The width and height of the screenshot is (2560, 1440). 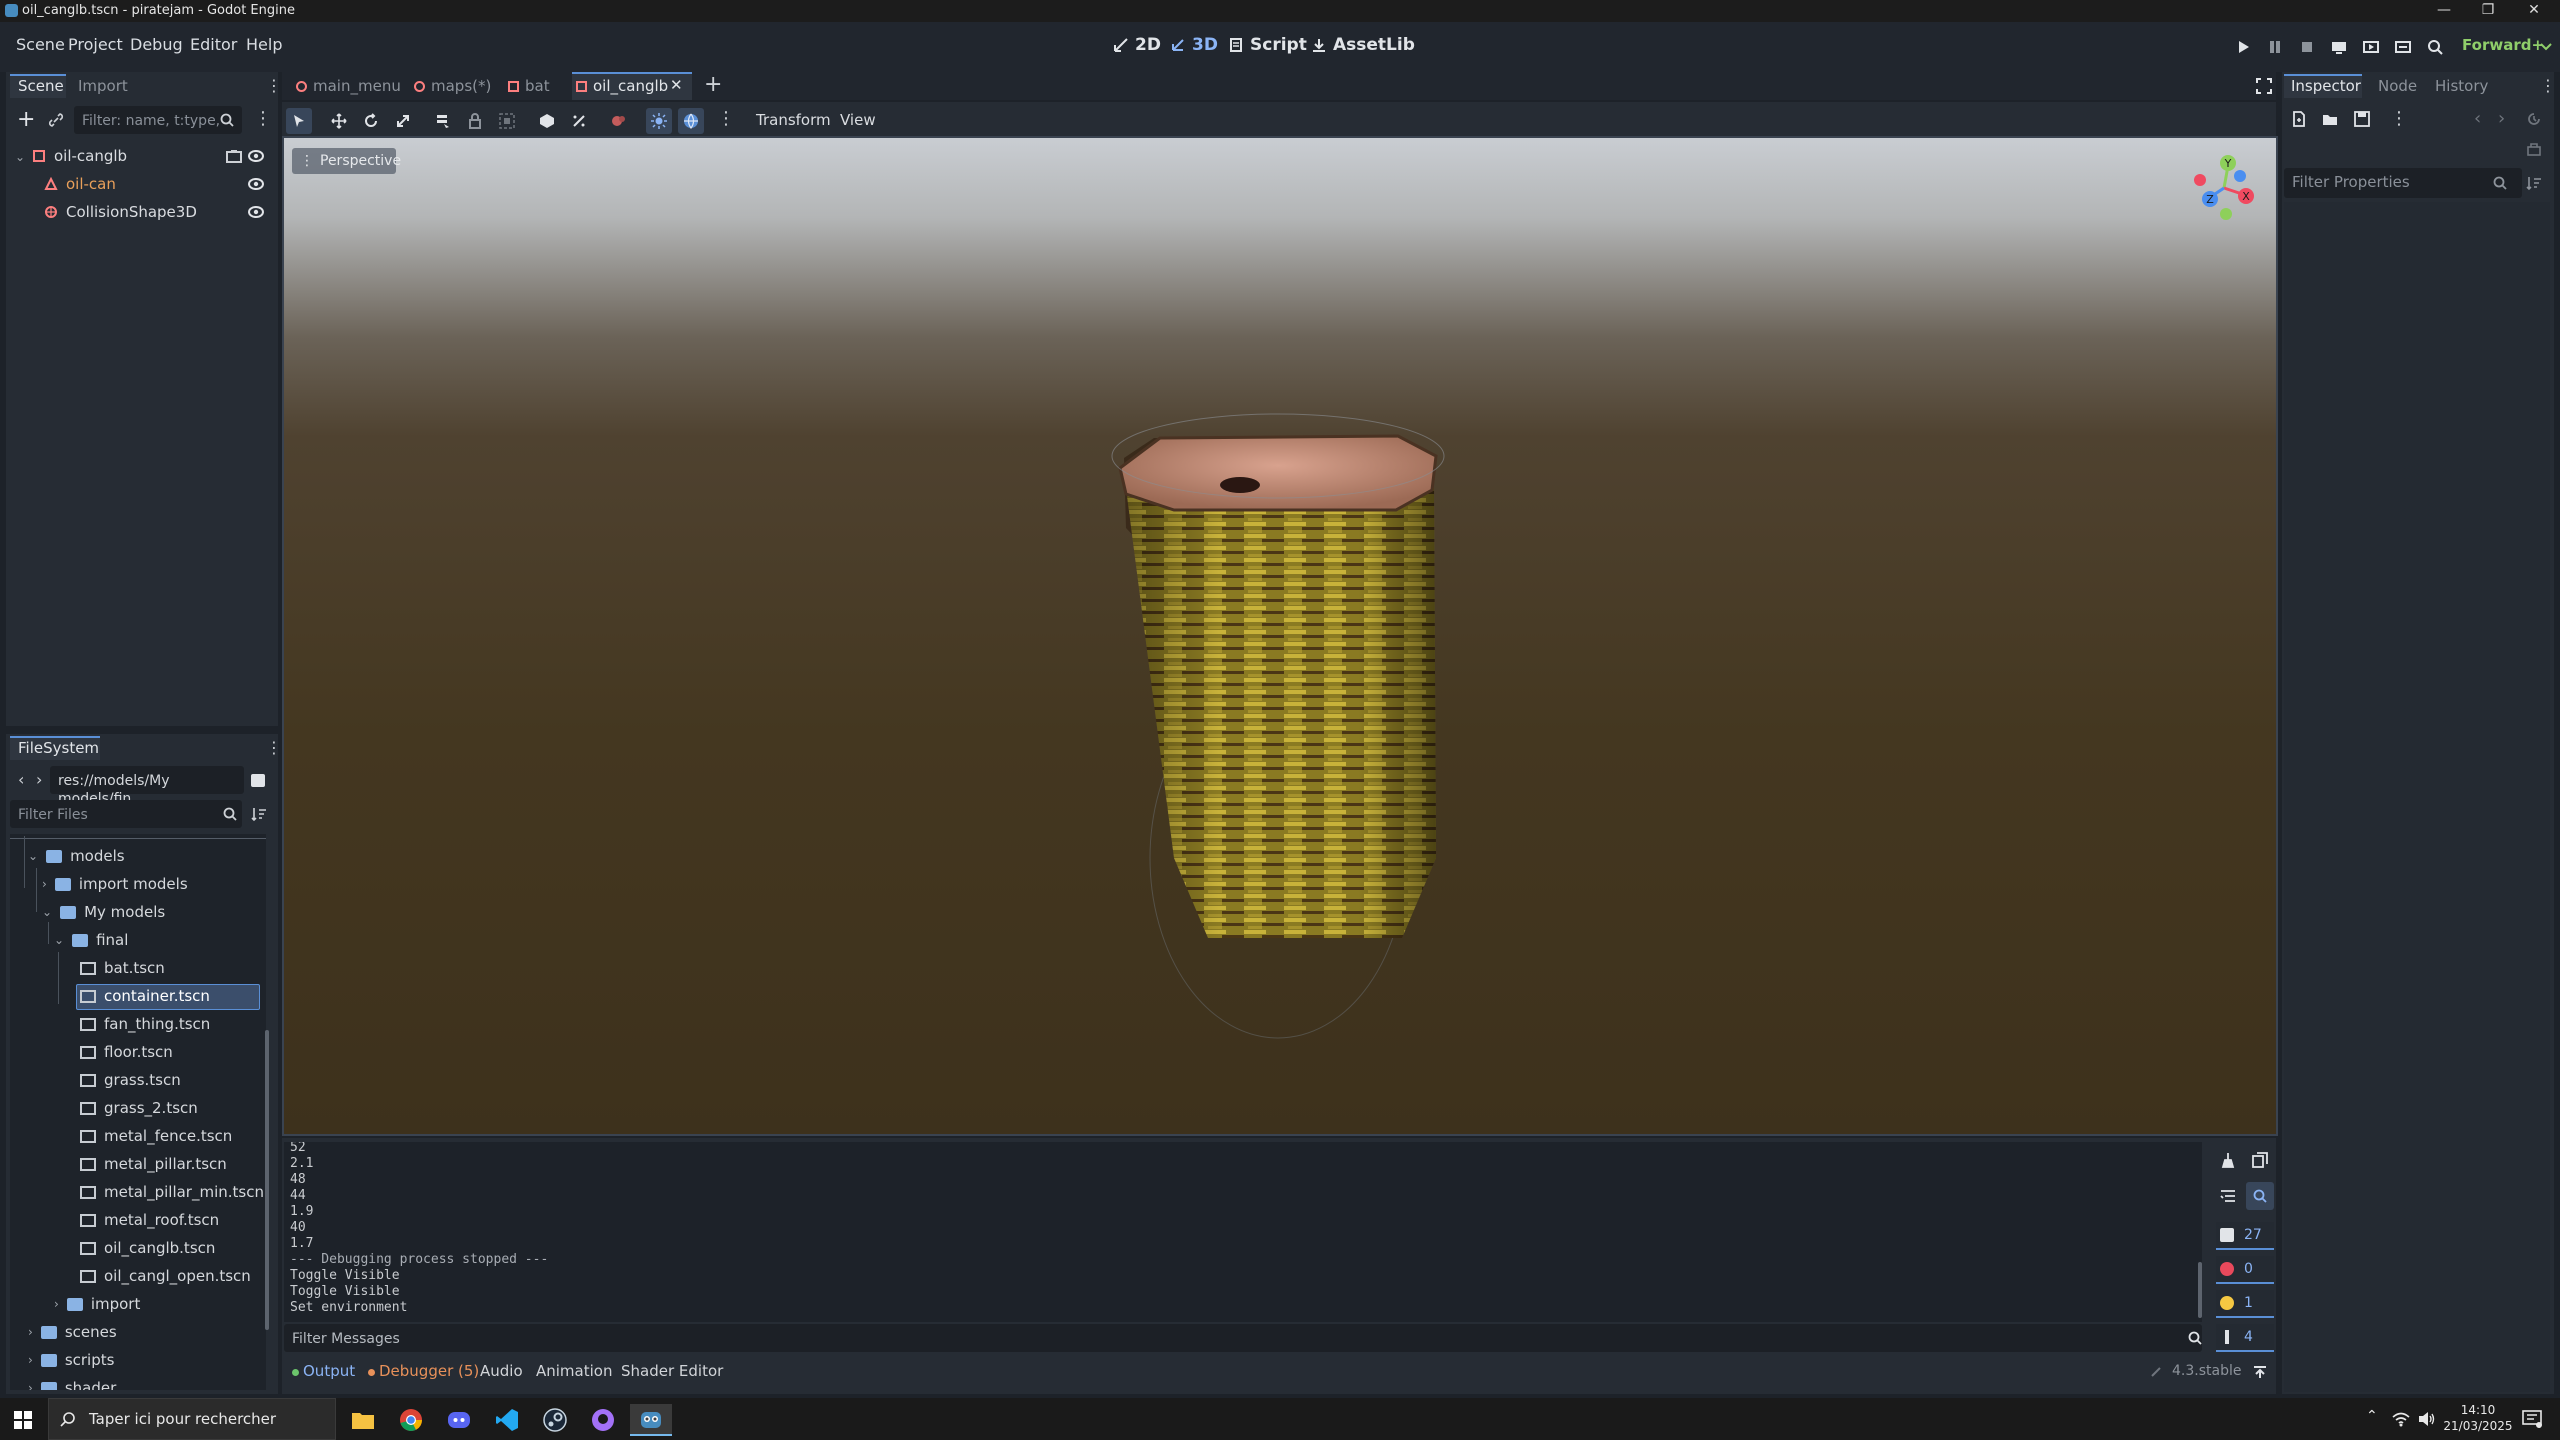 What do you see at coordinates (2399, 118) in the screenshot?
I see `resource-menu-icon: ⋮` at bounding box center [2399, 118].